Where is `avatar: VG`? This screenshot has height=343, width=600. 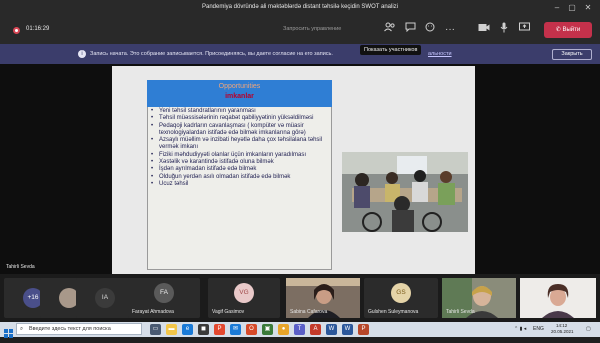 avatar: VG is located at coordinates (244, 293).